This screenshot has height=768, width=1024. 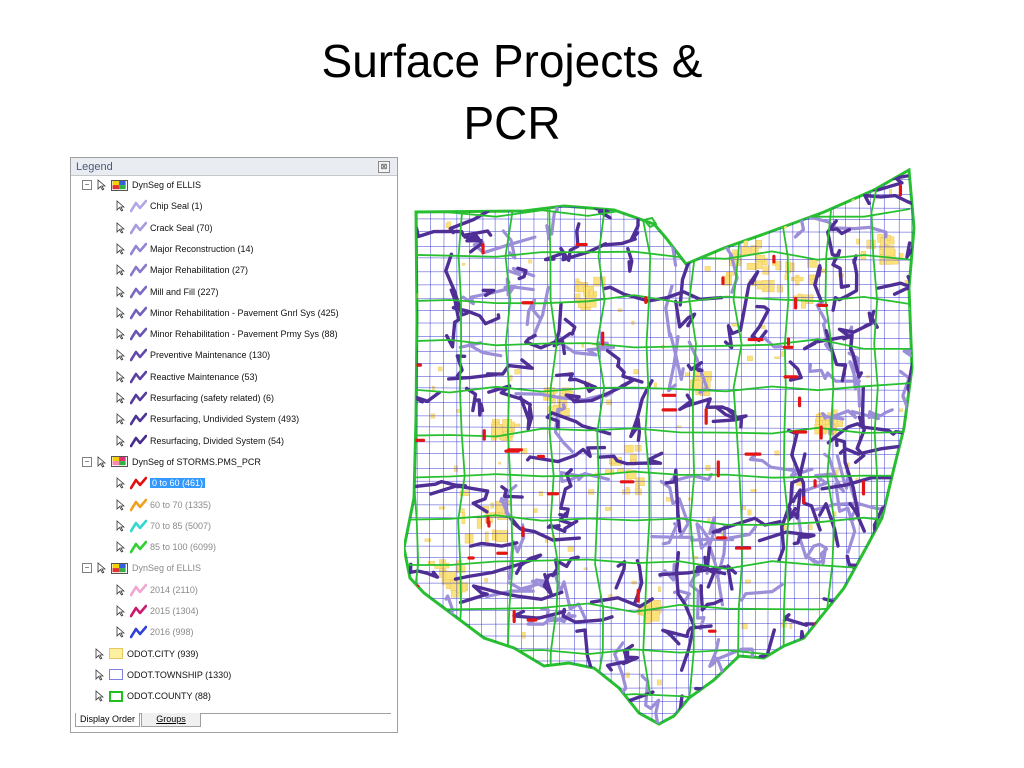 I want to click on legend-tabs: Display Order Groups, so click(x=233, y=720).